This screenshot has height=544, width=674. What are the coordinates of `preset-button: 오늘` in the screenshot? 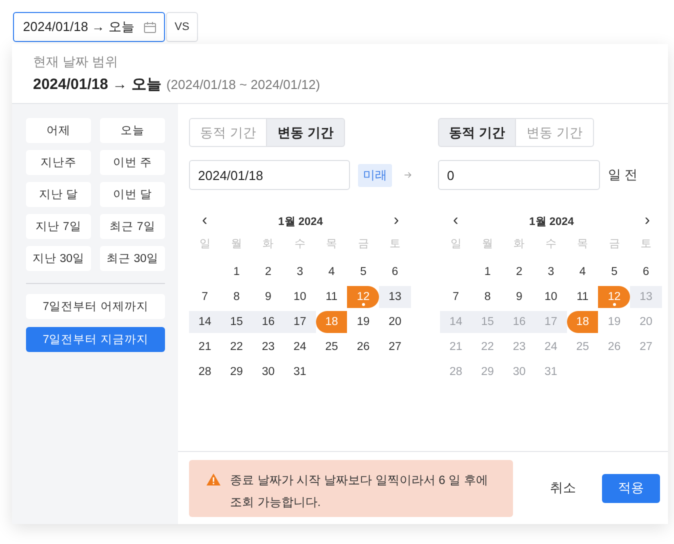 It's located at (132, 130).